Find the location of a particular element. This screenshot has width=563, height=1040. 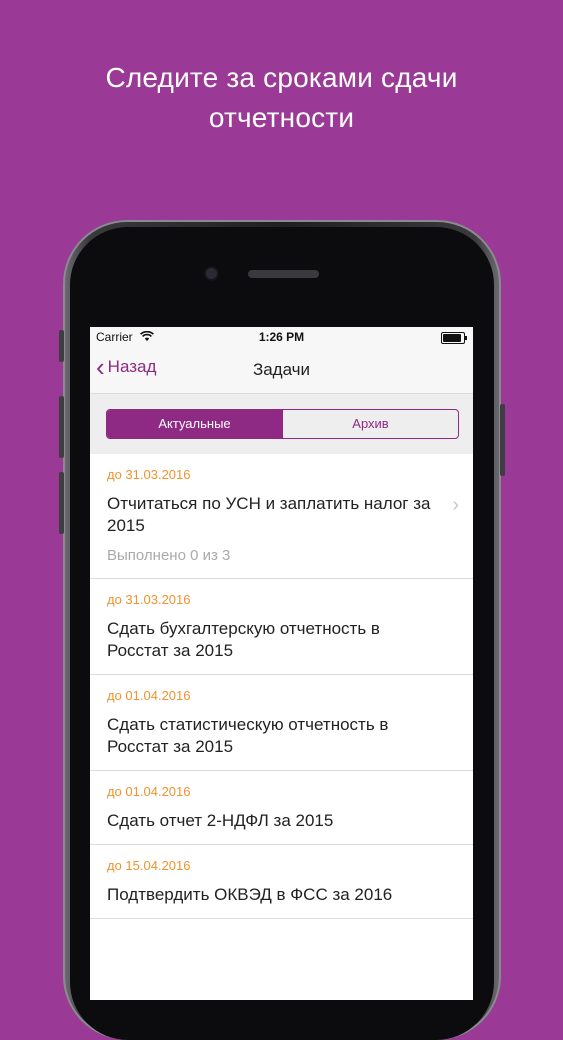

earpiece-speaker is located at coordinates (283, 274).